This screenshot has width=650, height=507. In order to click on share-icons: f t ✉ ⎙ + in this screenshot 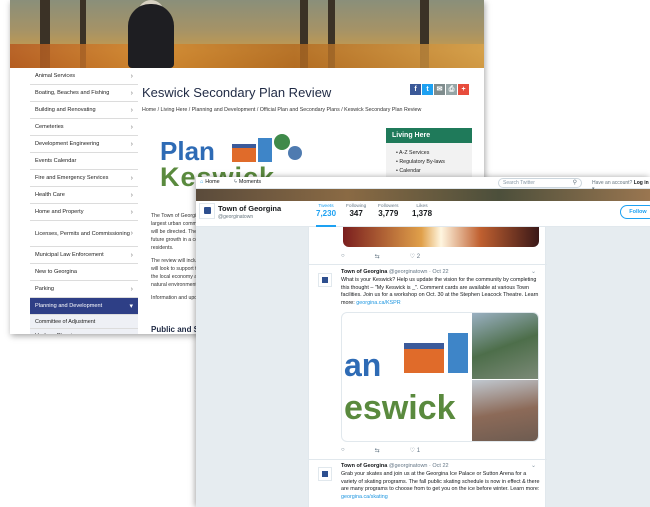, I will do `click(439, 89)`.